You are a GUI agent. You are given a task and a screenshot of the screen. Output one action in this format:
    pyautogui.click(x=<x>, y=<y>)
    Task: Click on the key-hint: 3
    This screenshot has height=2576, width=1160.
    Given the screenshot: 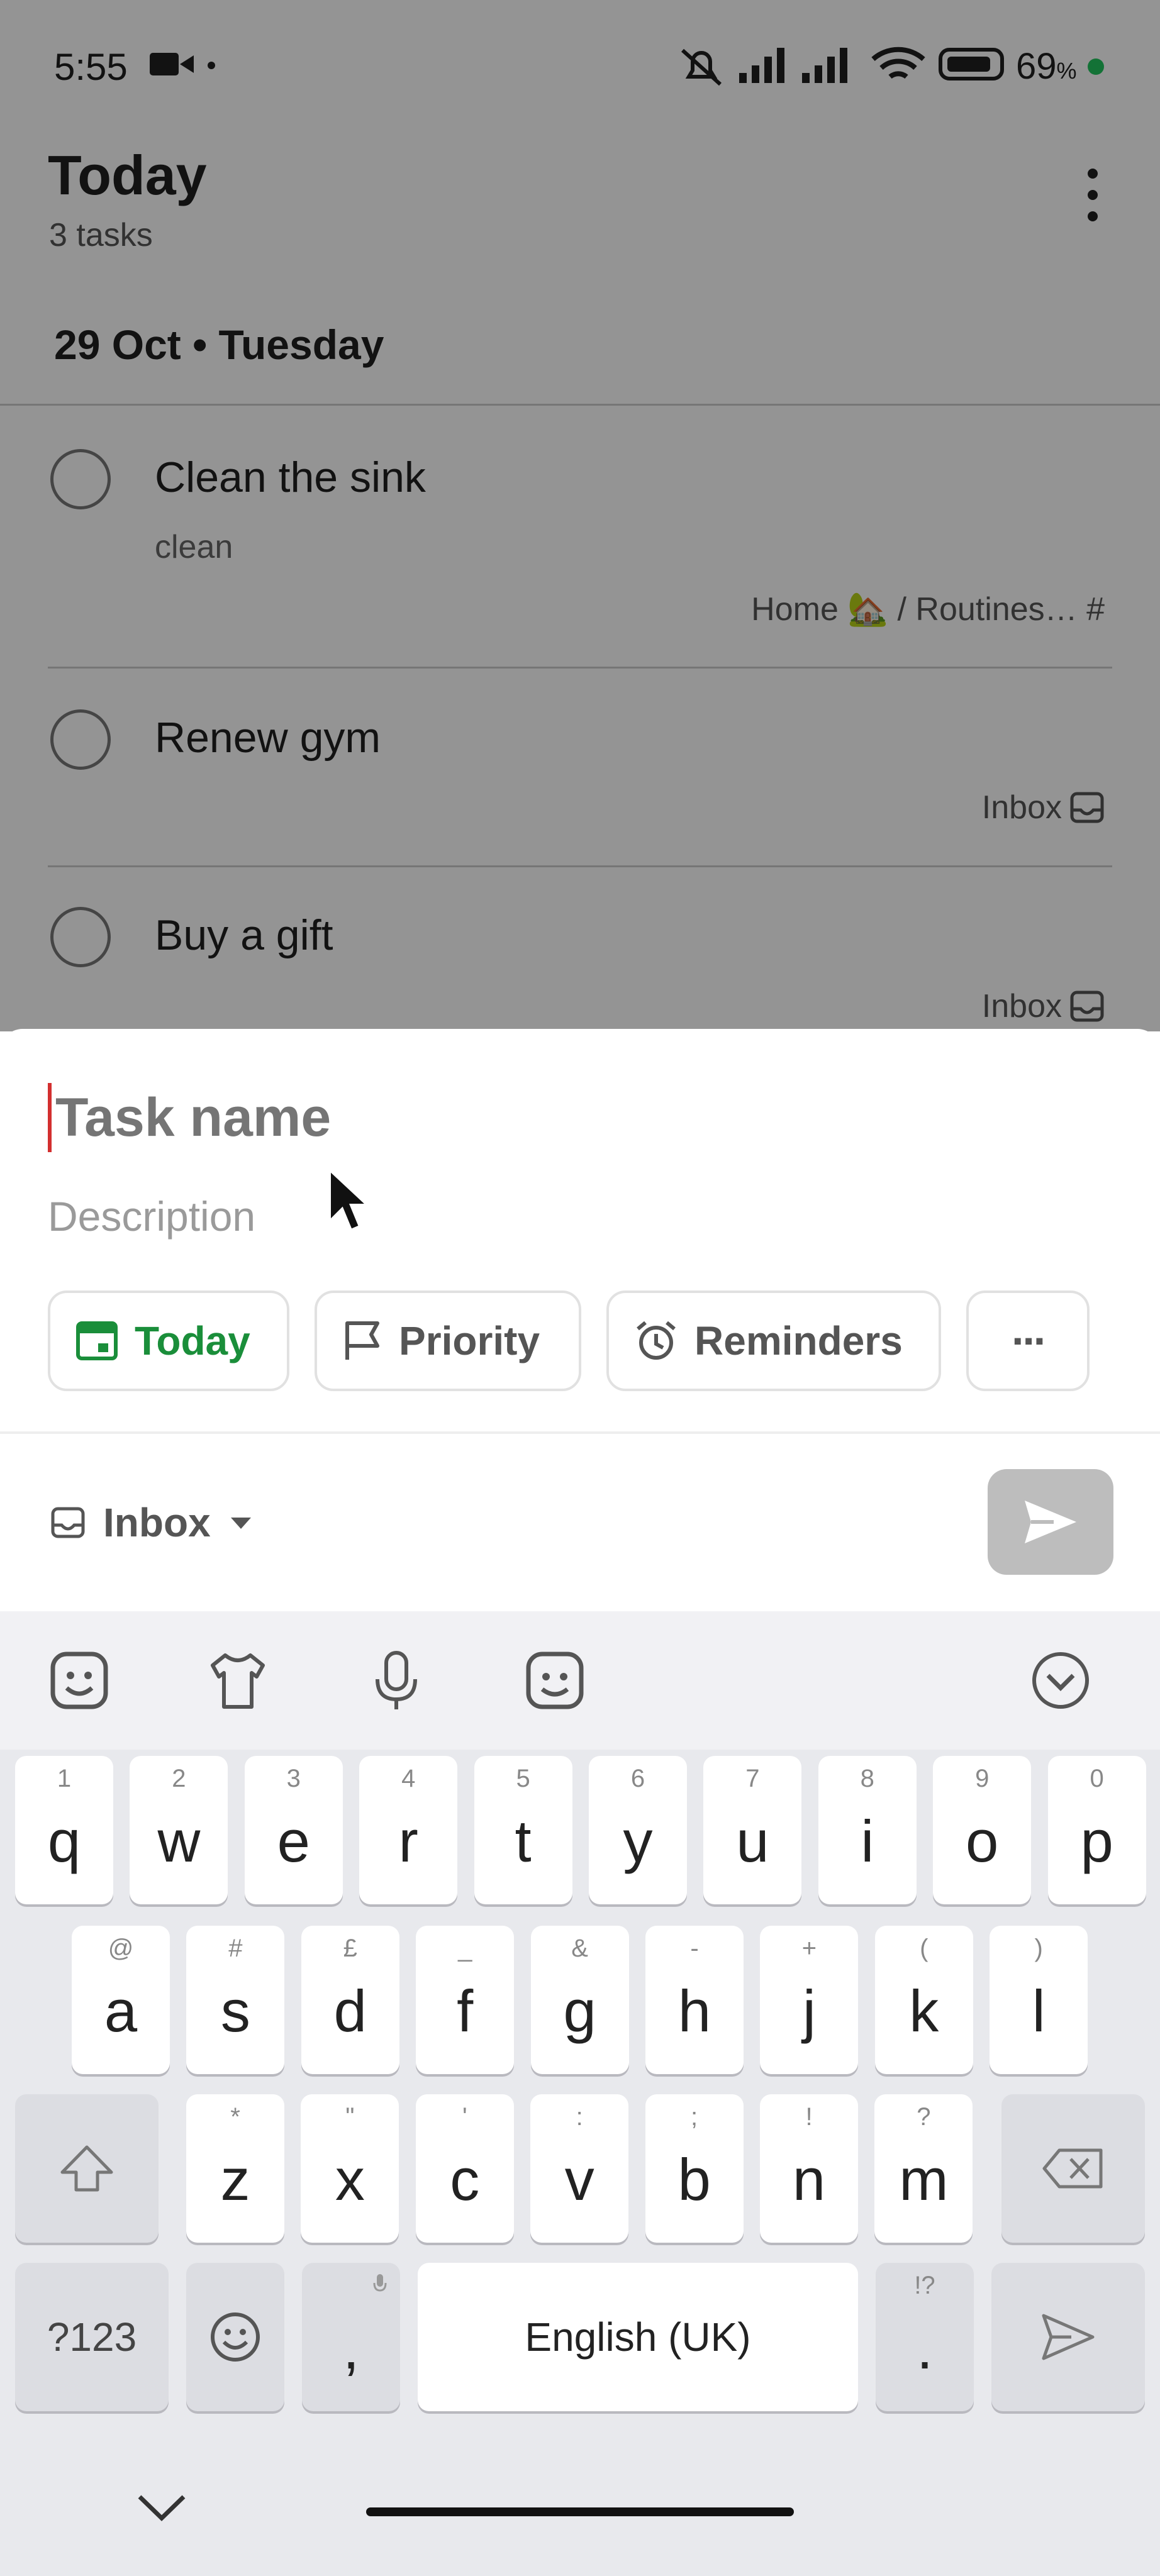 What is the action you would take?
    pyautogui.click(x=293, y=1778)
    